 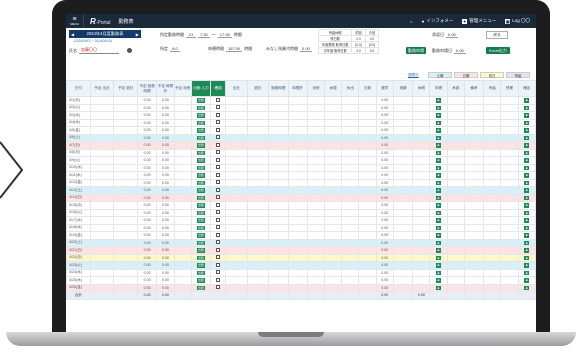 What do you see at coordinates (517, 21) in the screenshot?
I see `logout-link: ▣ Log 〇〇` at bounding box center [517, 21].